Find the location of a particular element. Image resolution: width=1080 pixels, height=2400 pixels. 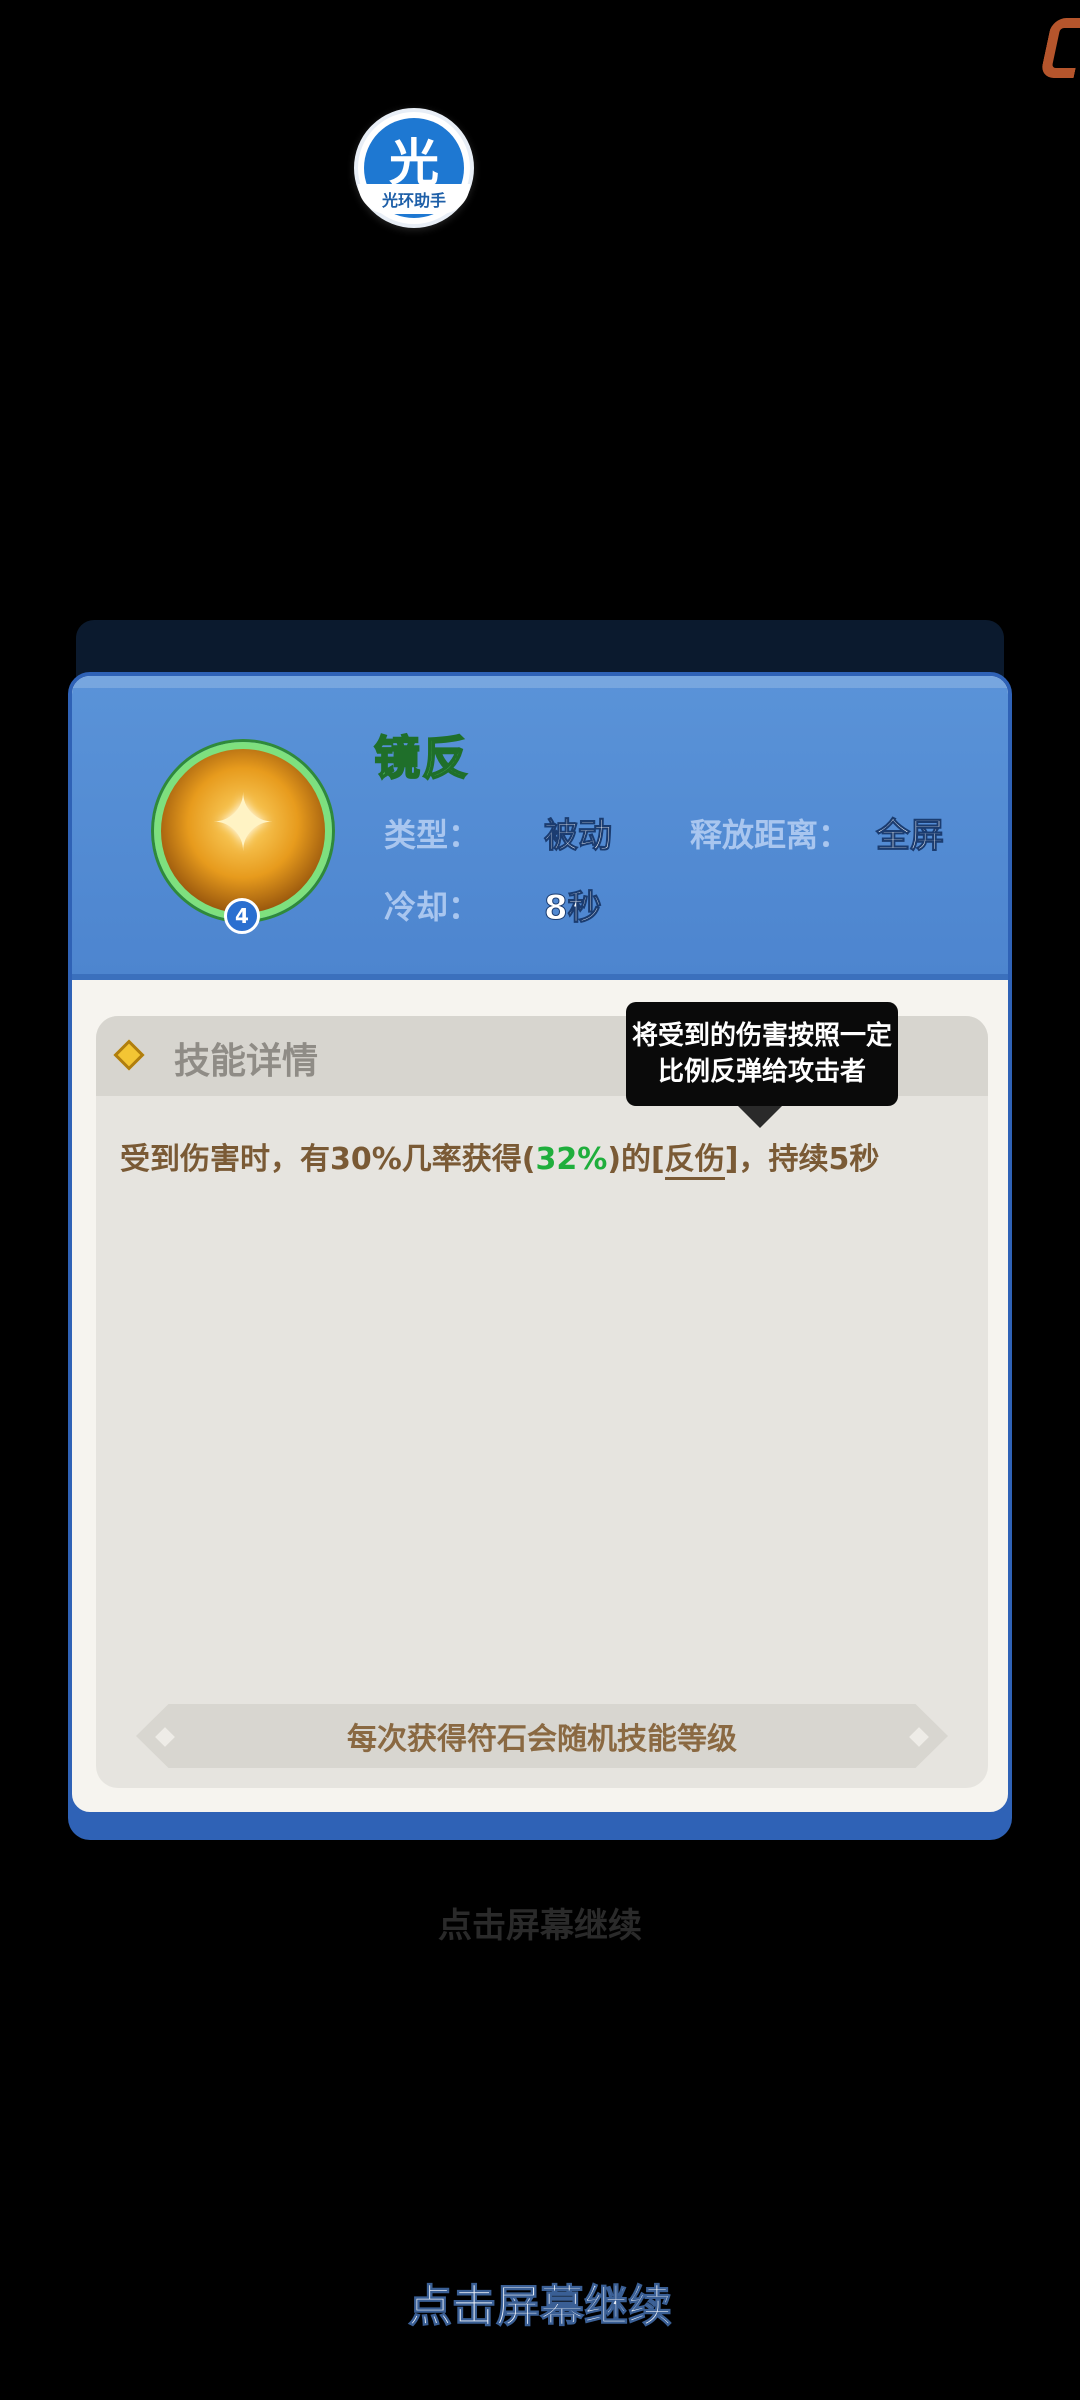

skill-card-header: ✦ 4 镜反 类型： 被动 释放距离： 全屏 冷却： 8秒 is located at coordinates (540, 828).